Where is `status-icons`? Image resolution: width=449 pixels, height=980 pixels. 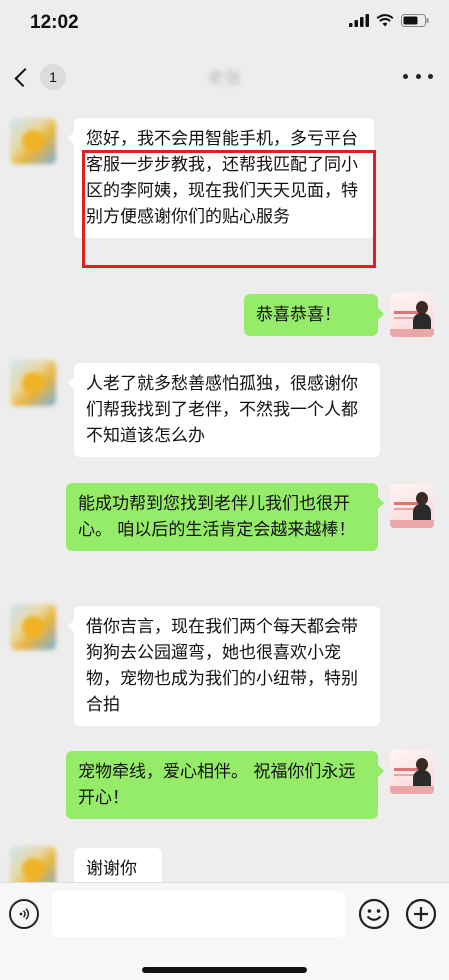
status-icons is located at coordinates (389, 20).